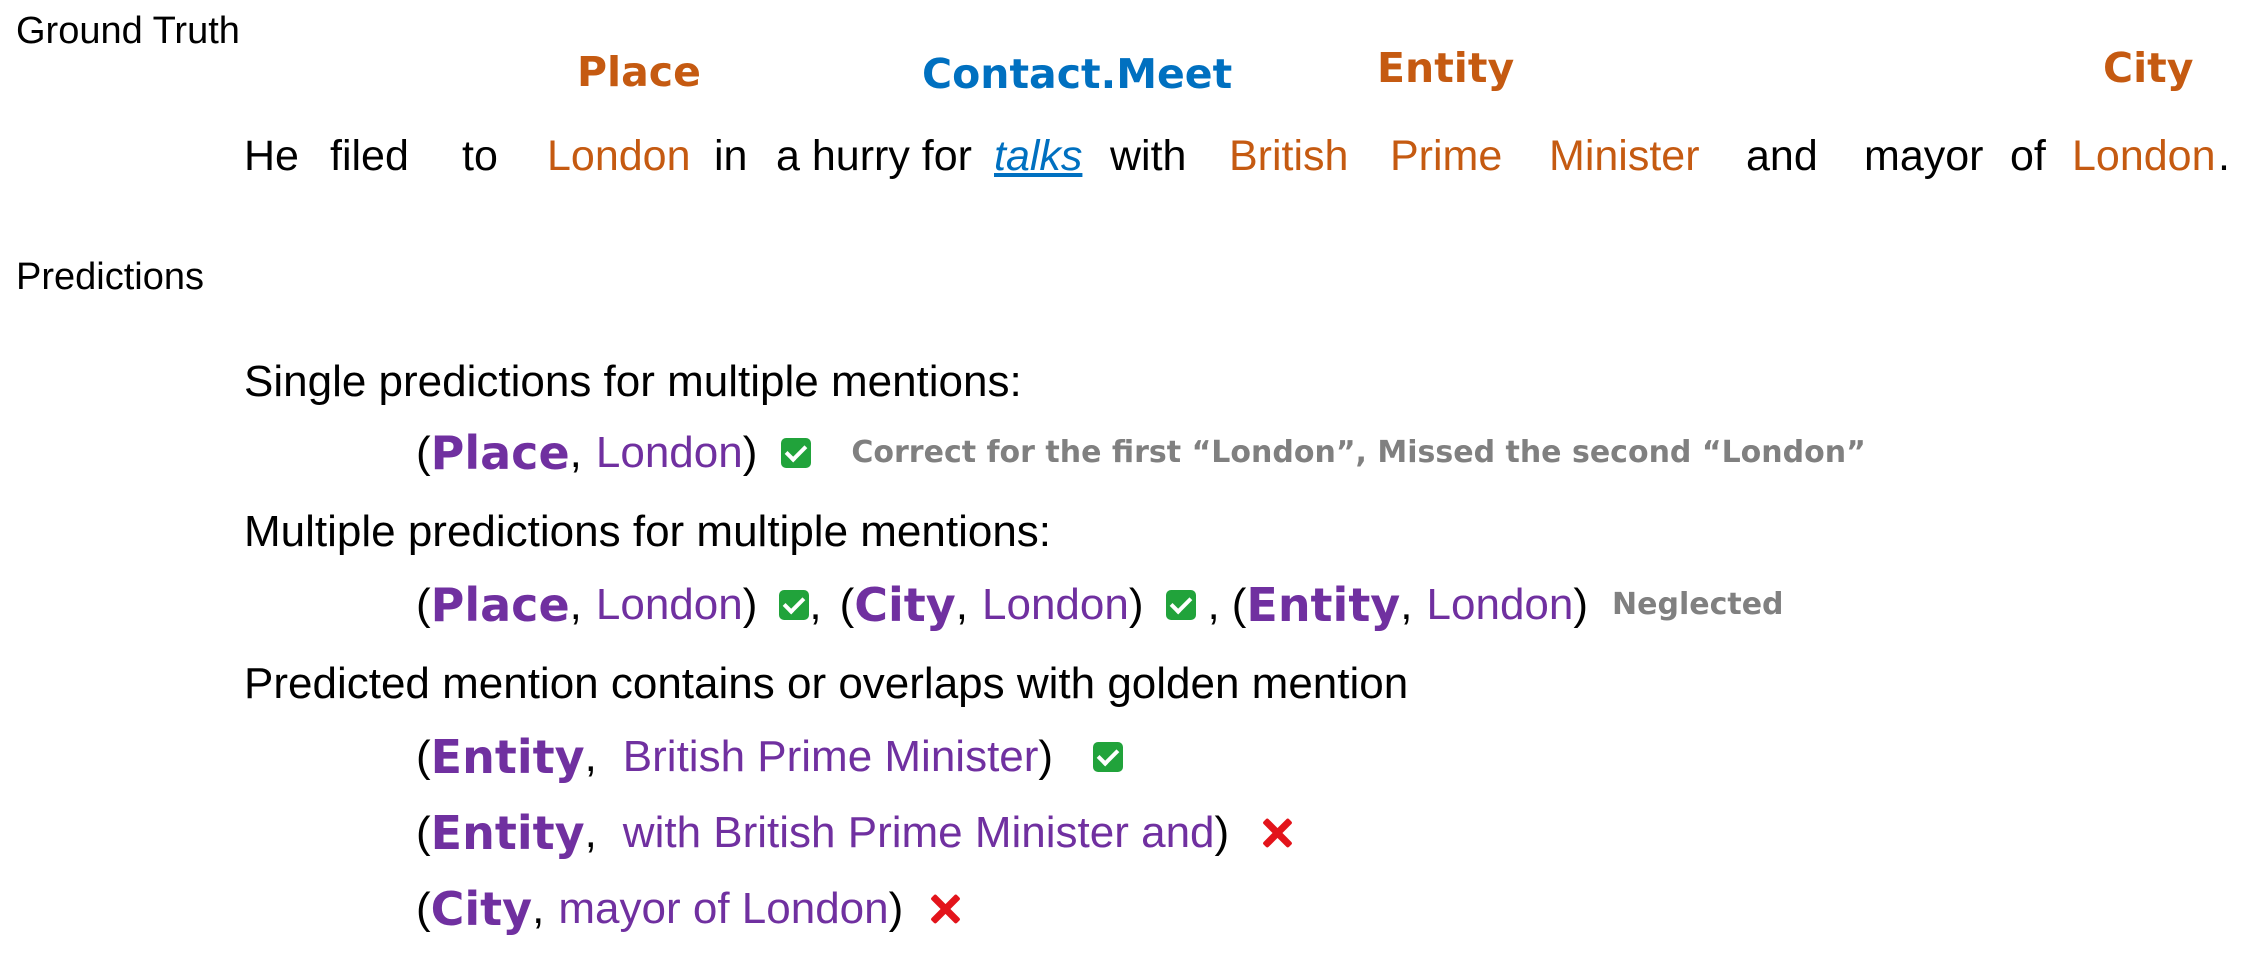  Describe the element at coordinates (723, 908) in the screenshot. I see `prediction-mention: mayor of London` at that location.